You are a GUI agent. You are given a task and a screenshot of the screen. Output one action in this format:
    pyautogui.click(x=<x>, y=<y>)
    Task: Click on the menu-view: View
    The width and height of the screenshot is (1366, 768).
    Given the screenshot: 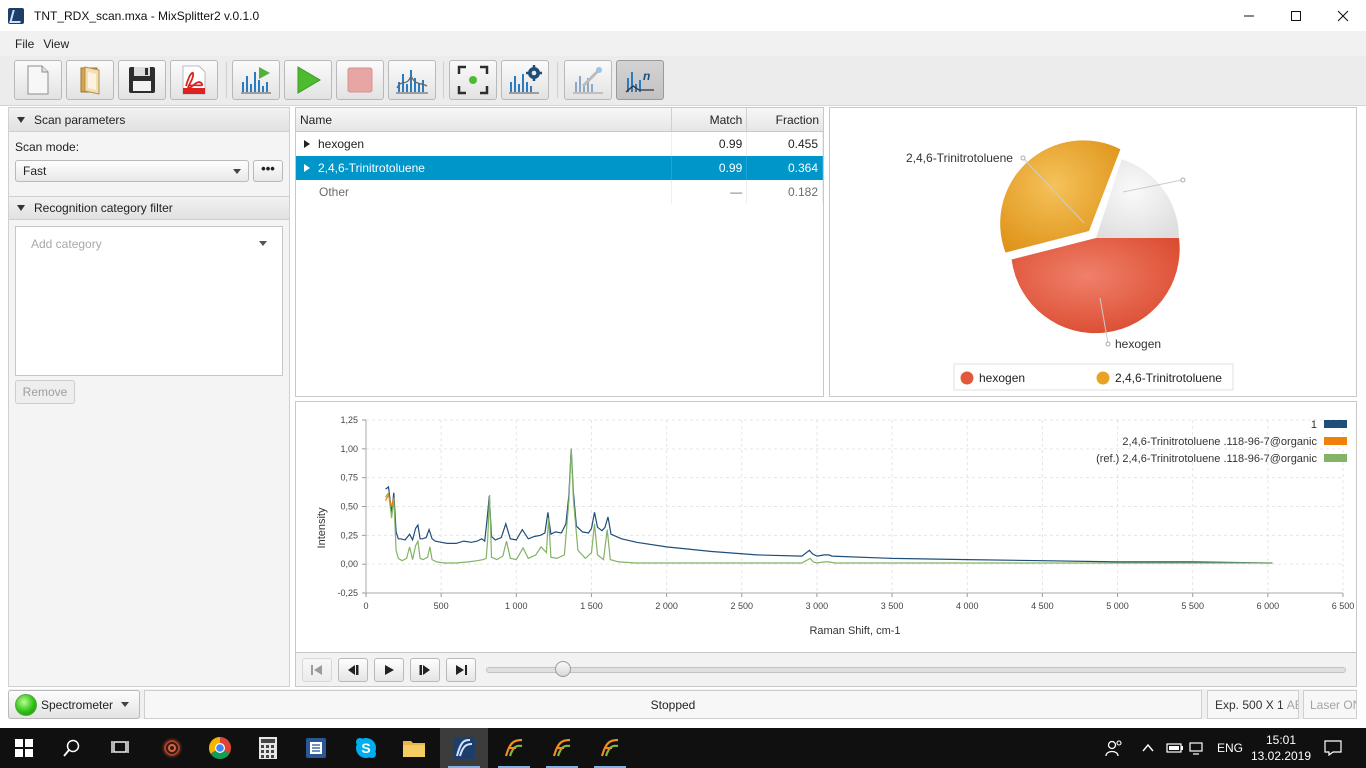 What is the action you would take?
    pyautogui.click(x=60, y=44)
    